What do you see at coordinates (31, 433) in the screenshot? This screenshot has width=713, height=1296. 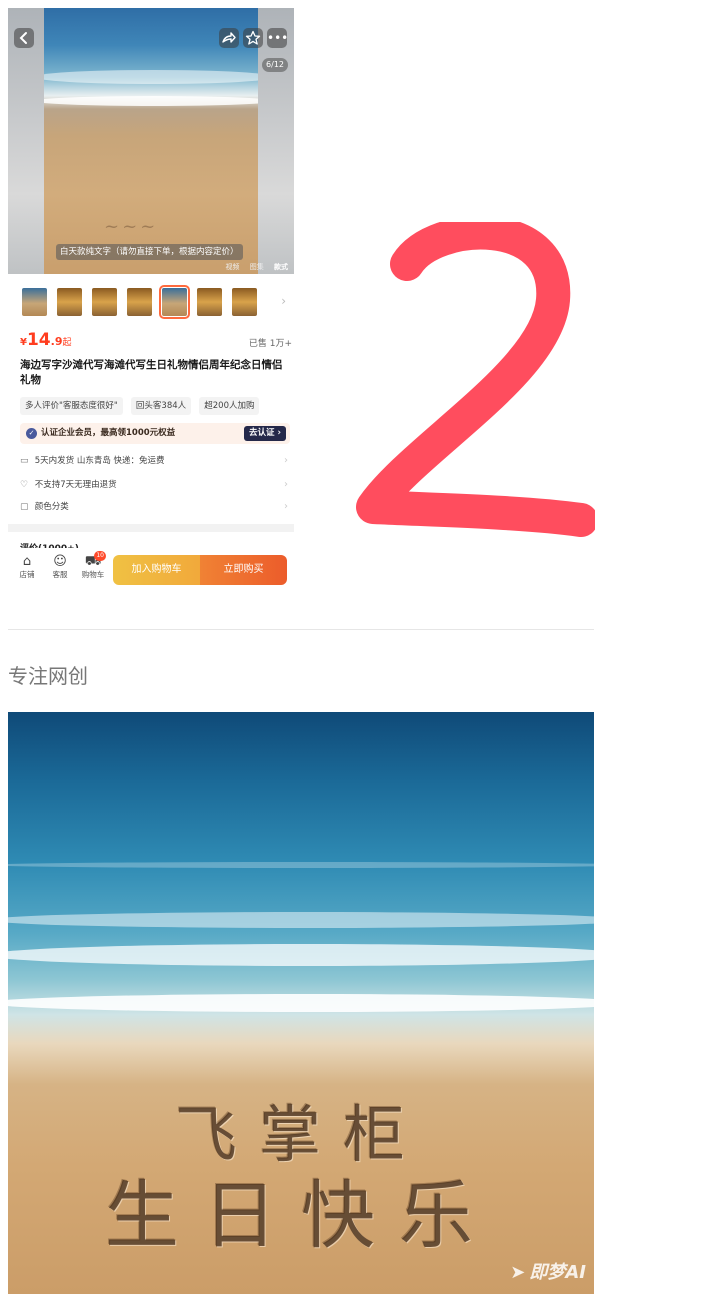 I see `verified-badge-icon: ✓` at bounding box center [31, 433].